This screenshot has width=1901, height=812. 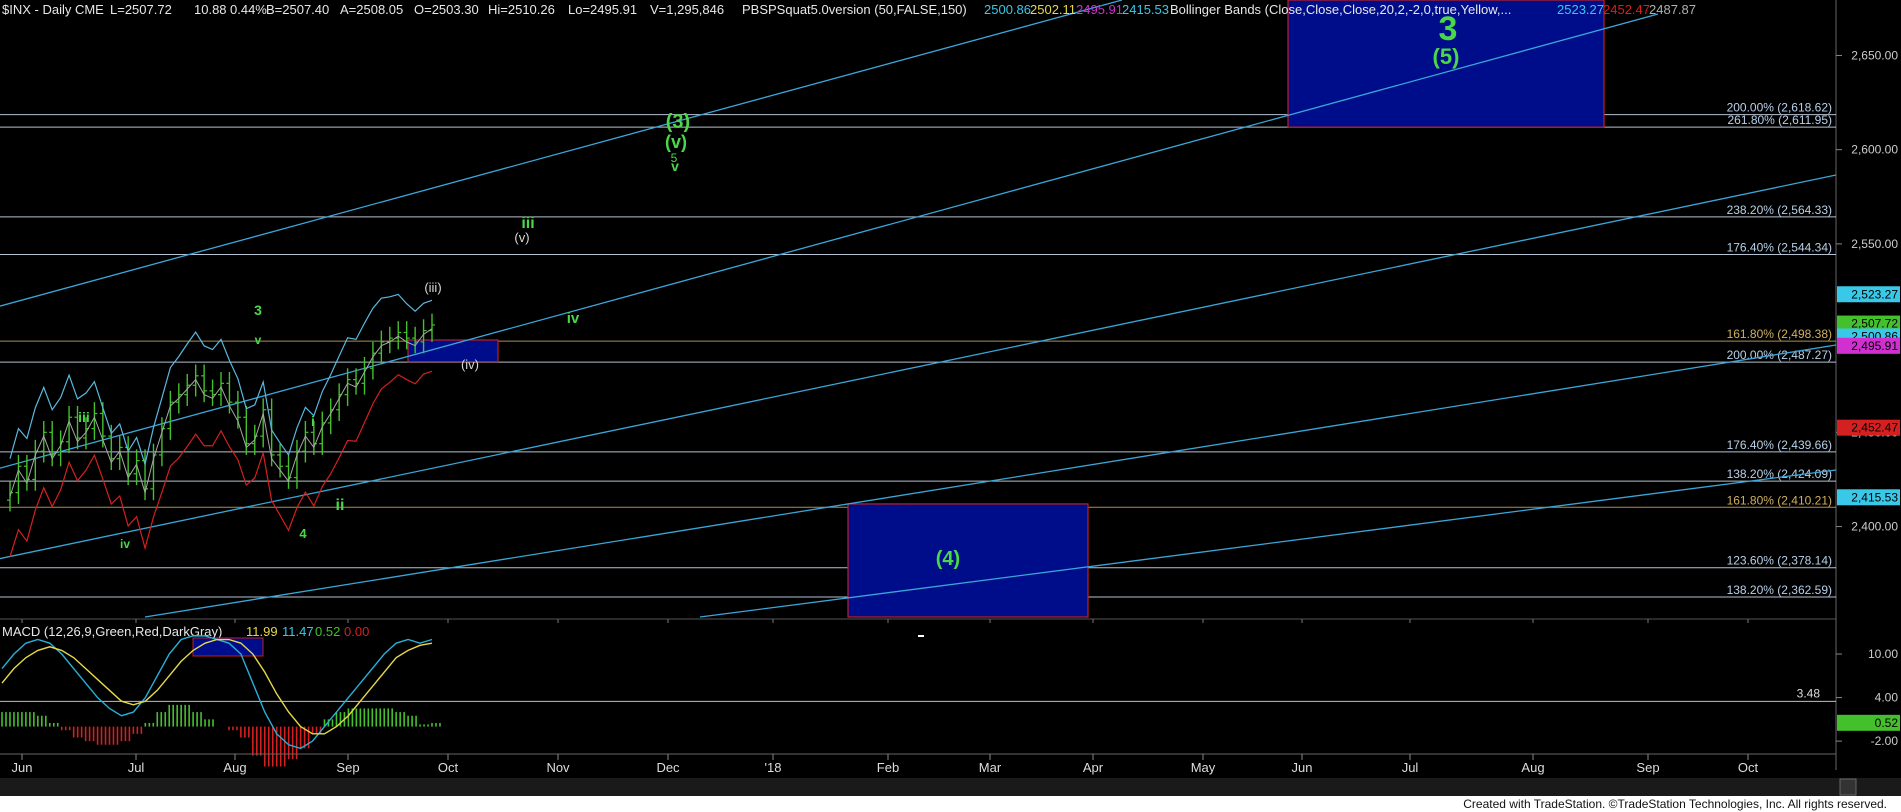 What do you see at coordinates (1874, 55) in the screenshot?
I see `price-axis-label: 2,650.00` at bounding box center [1874, 55].